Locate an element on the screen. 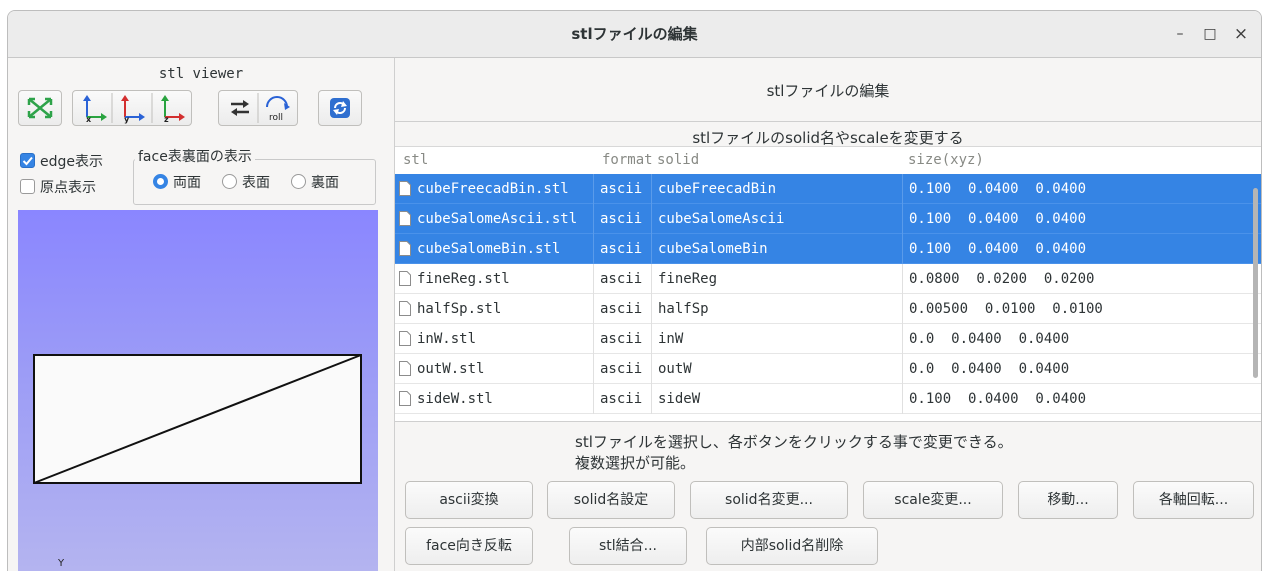 Image resolution: width=1267 pixels, height=571 pixels. edge-checkbox is located at coordinates (27, 160).